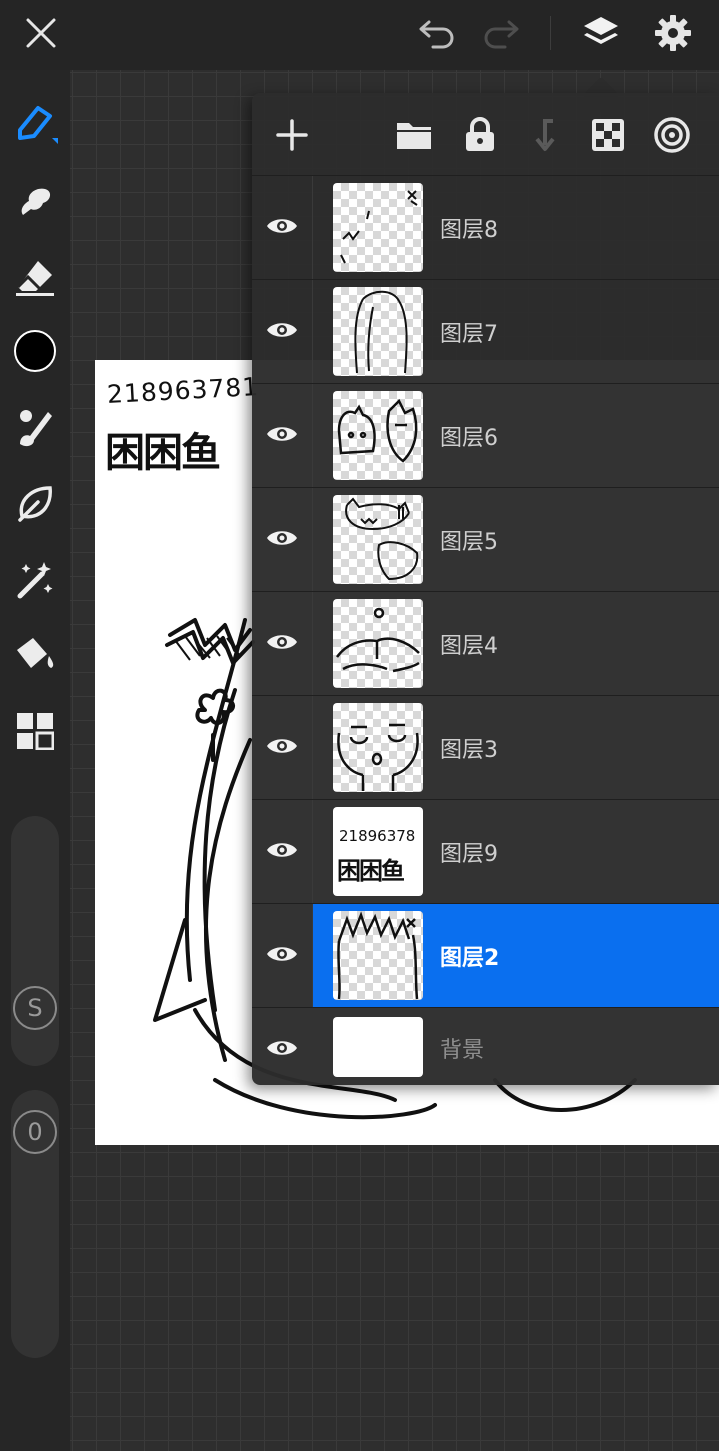 The width and height of the screenshot is (719, 1451). I want to click on brush-tool, so click(35, 427).